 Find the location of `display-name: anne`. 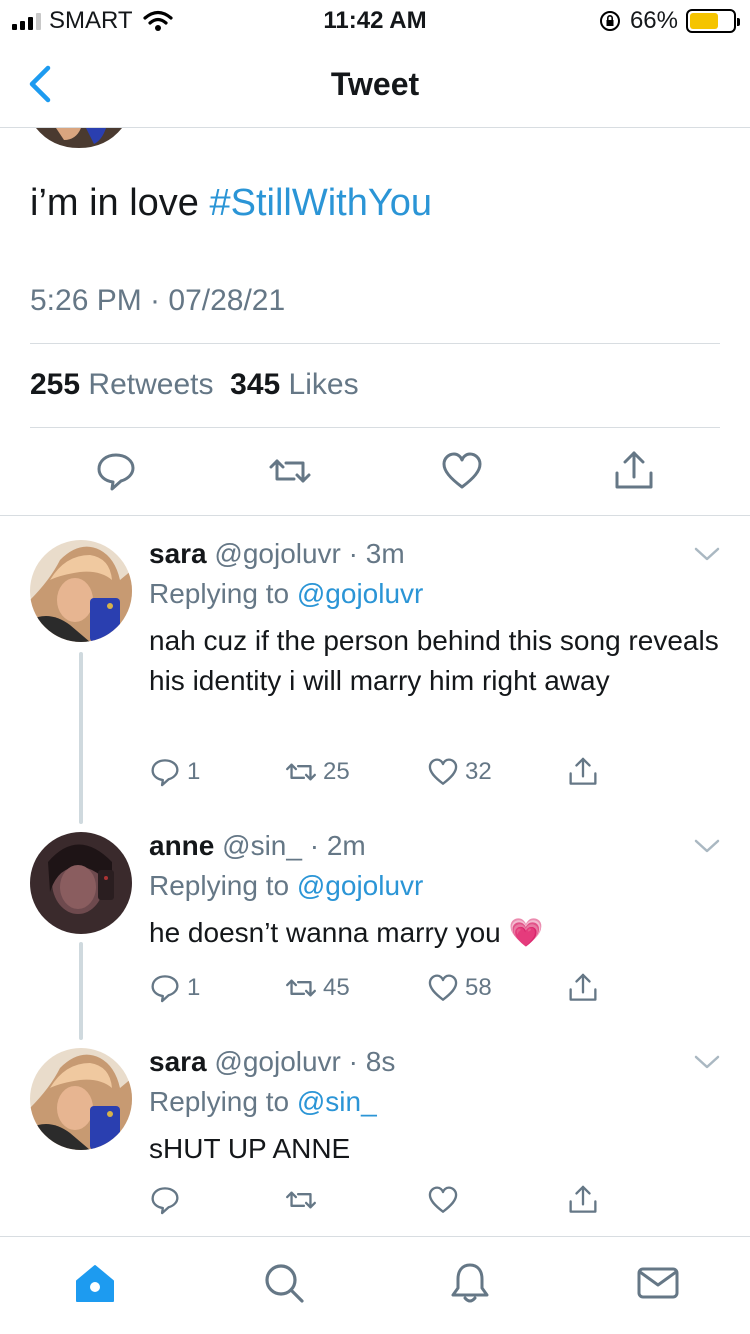

display-name: anne is located at coordinates (181, 845).